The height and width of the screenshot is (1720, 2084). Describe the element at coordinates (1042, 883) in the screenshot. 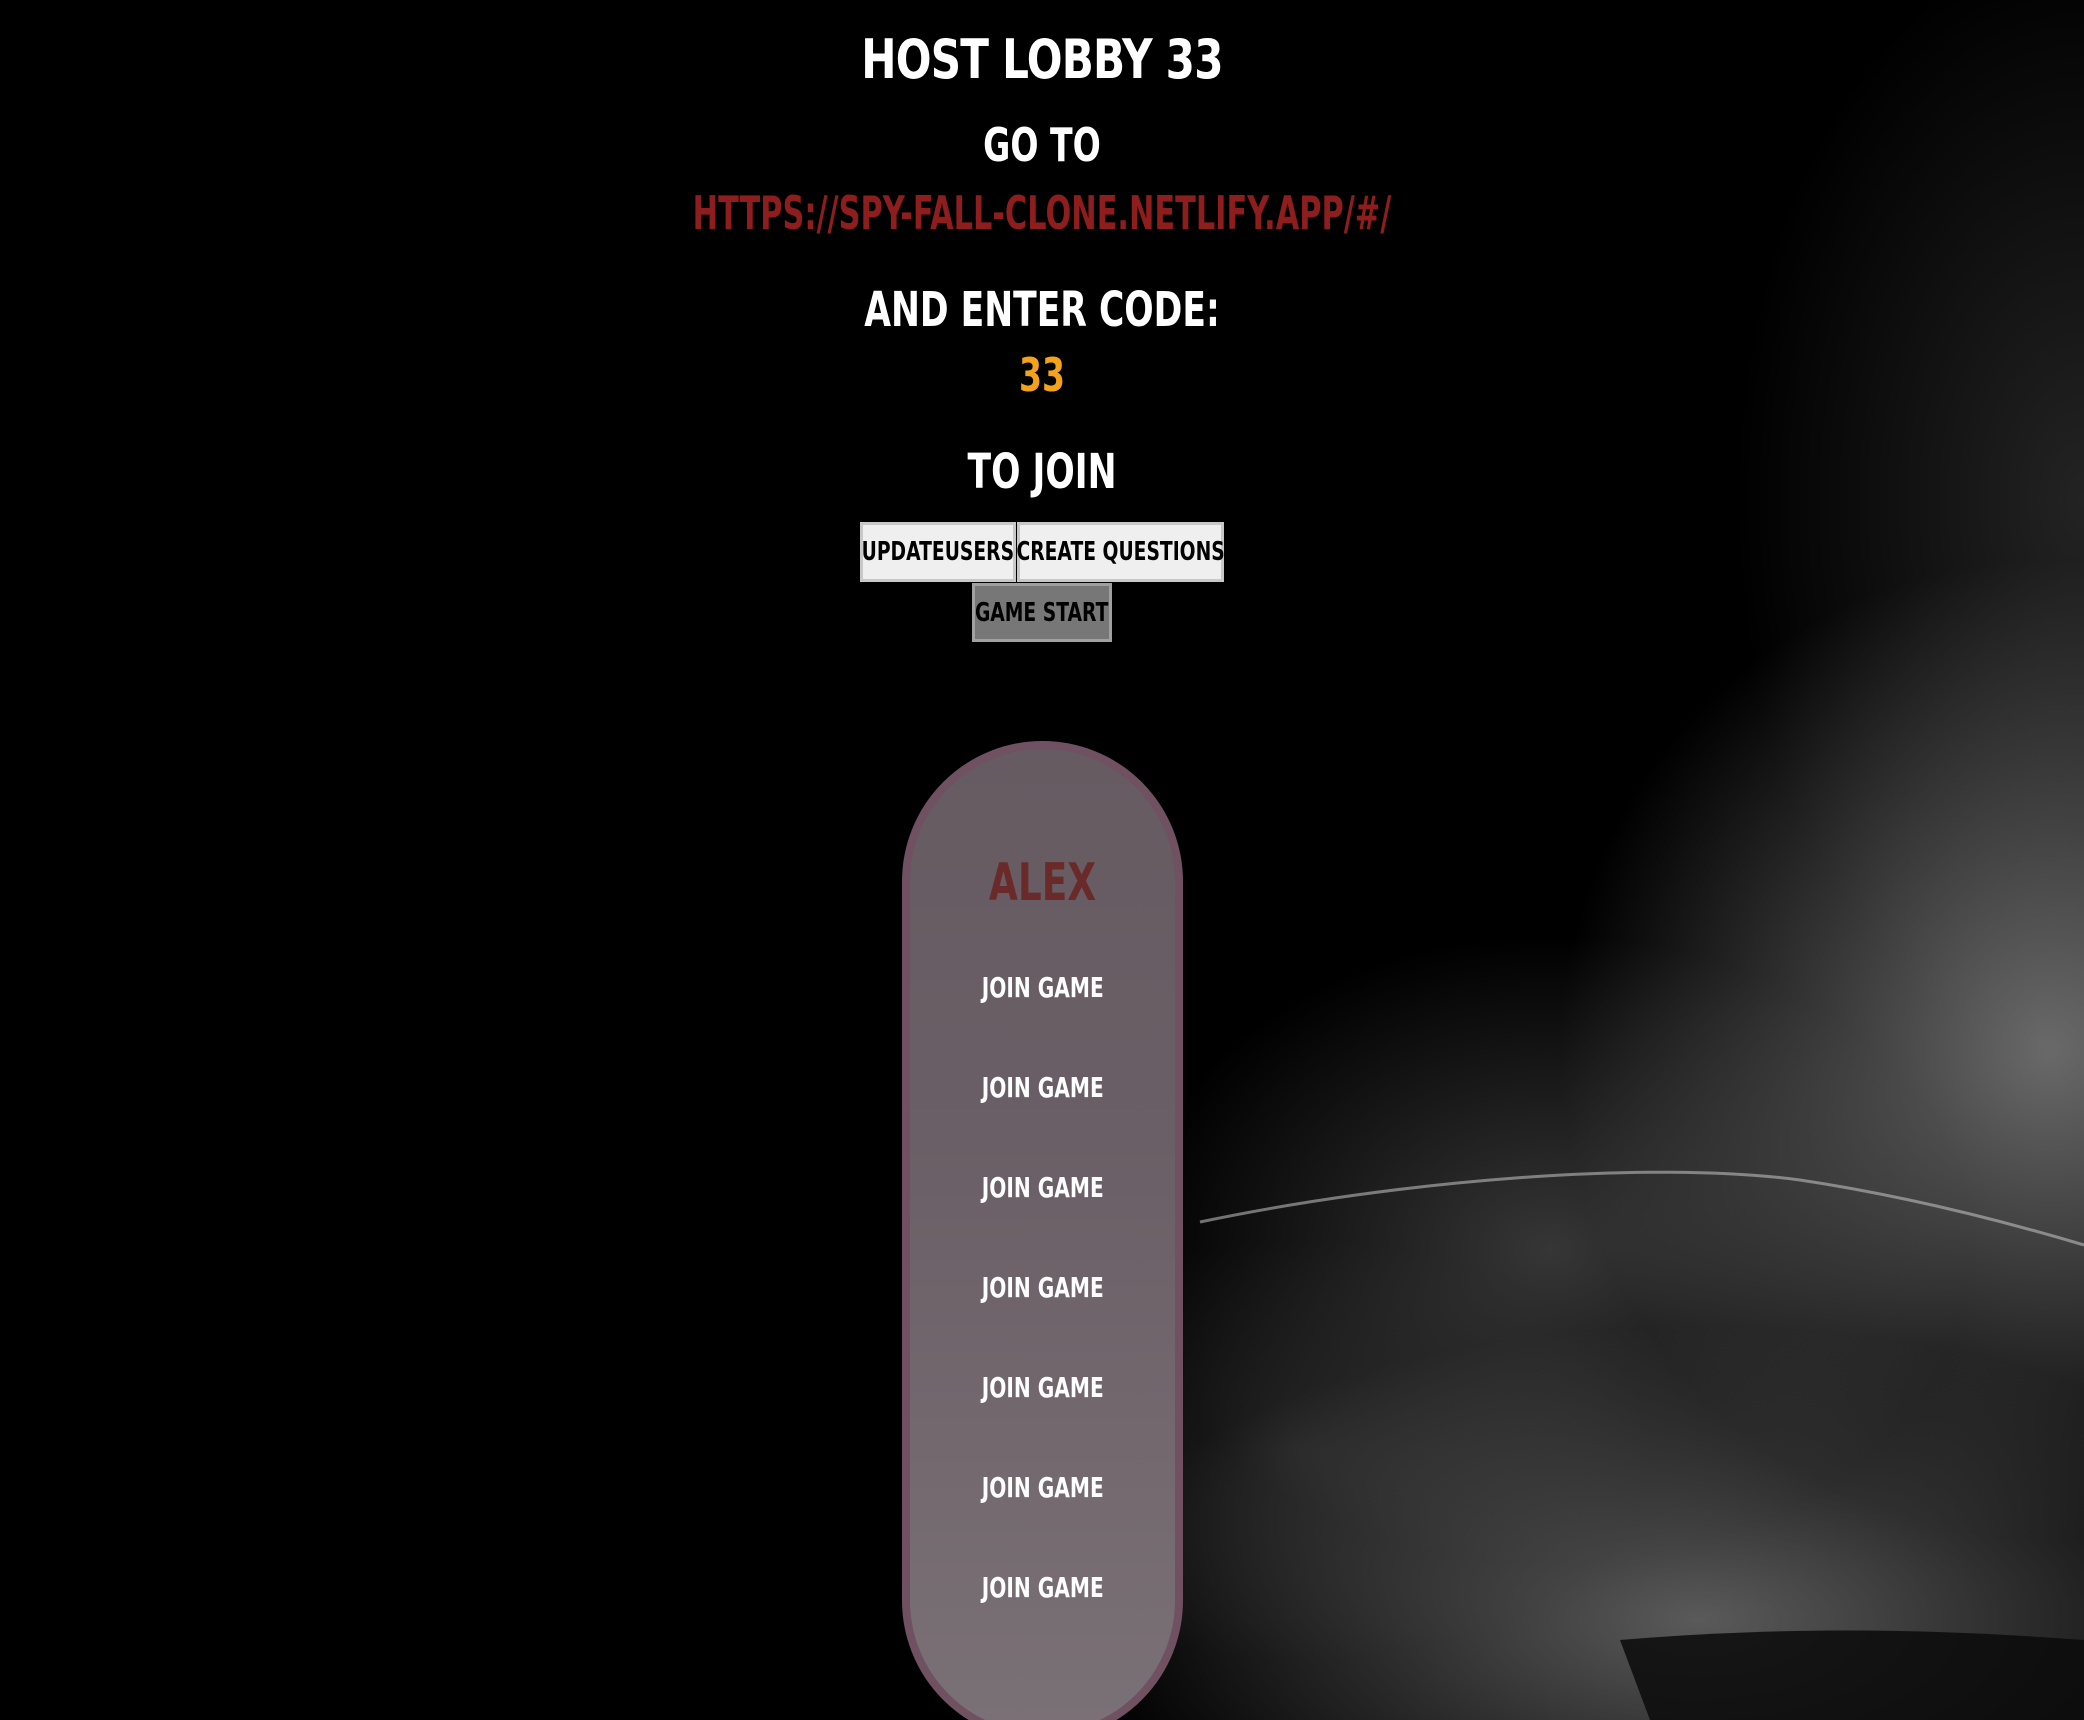

I see `player-name: ALEX` at that location.